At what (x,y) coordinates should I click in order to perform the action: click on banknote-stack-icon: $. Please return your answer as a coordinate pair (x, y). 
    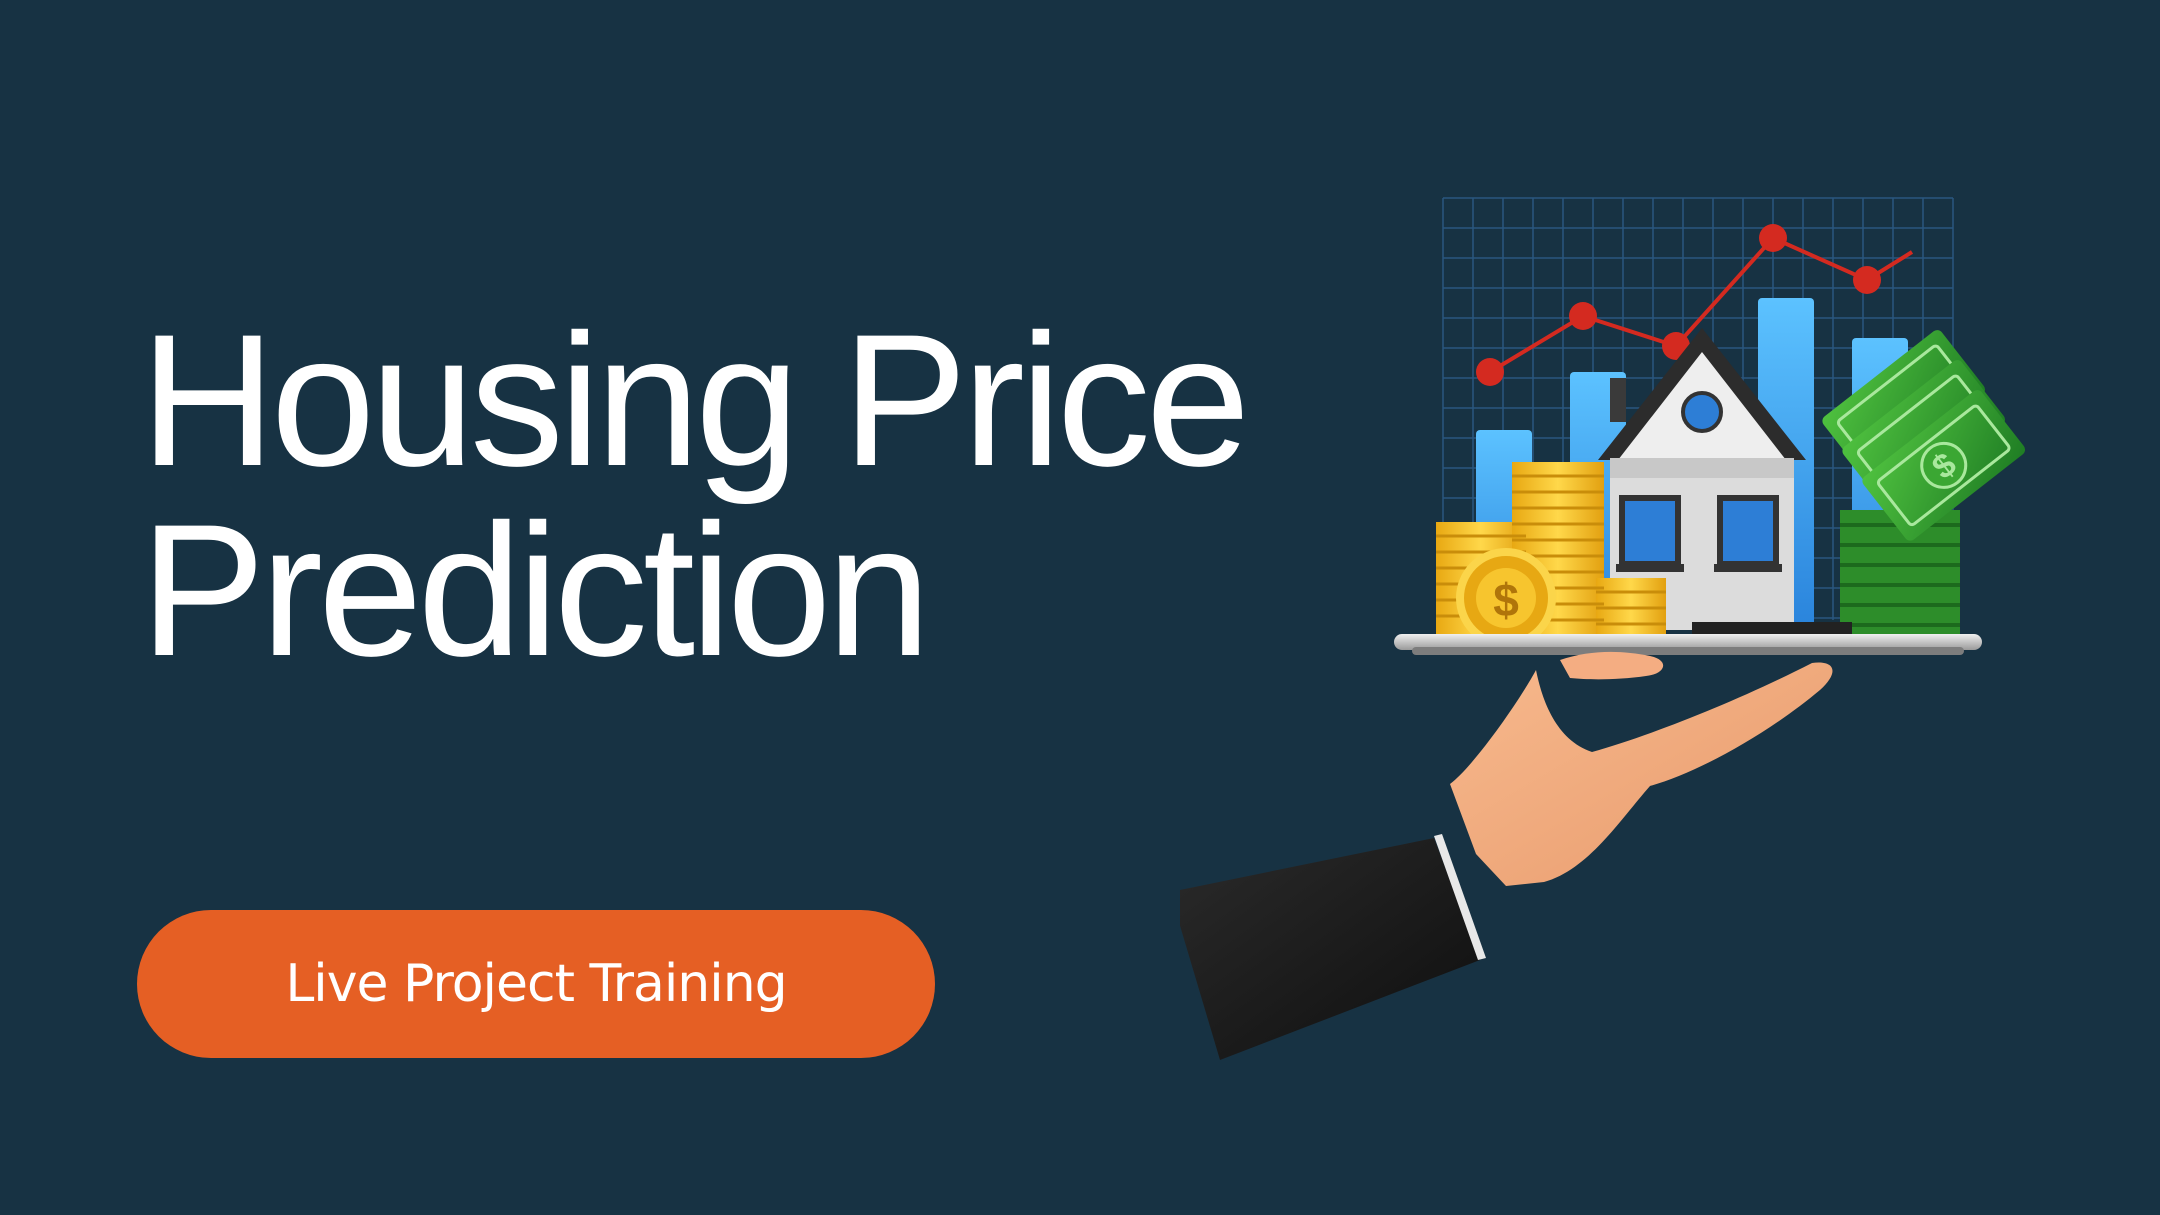
    Looking at the image, I should click on (1924, 485).